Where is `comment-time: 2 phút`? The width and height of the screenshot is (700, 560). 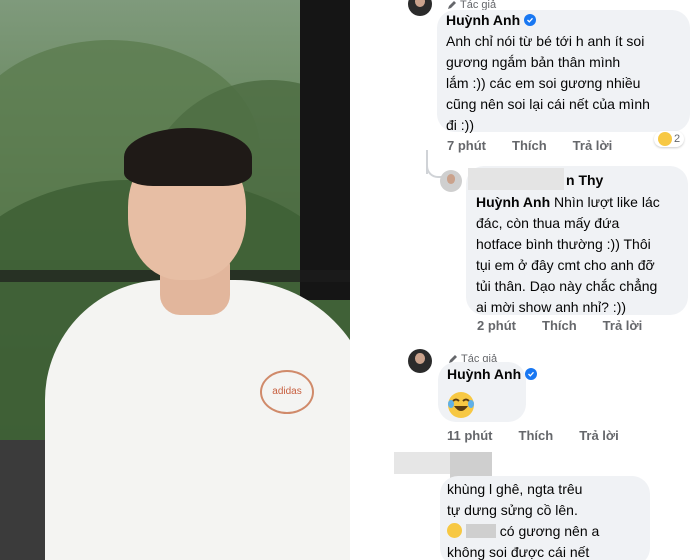
comment-time: 2 phút is located at coordinates (496, 325).